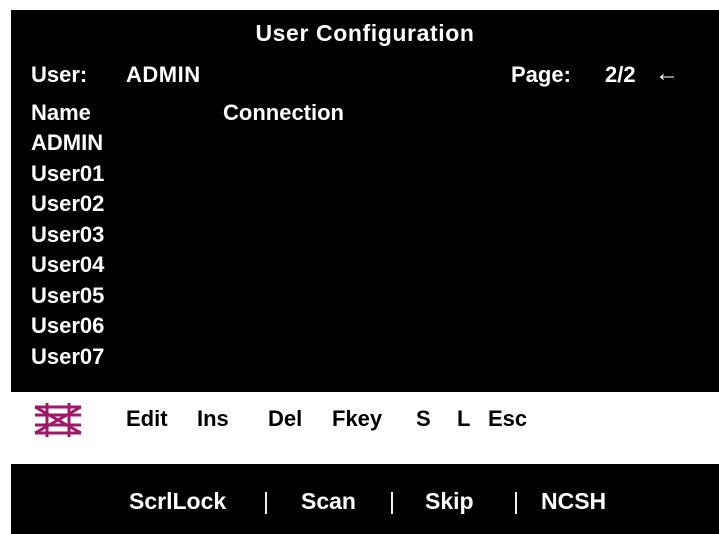 This screenshot has height=534, width=719. Describe the element at coordinates (449, 501) in the screenshot. I see `skip-indicator: Skip` at that location.